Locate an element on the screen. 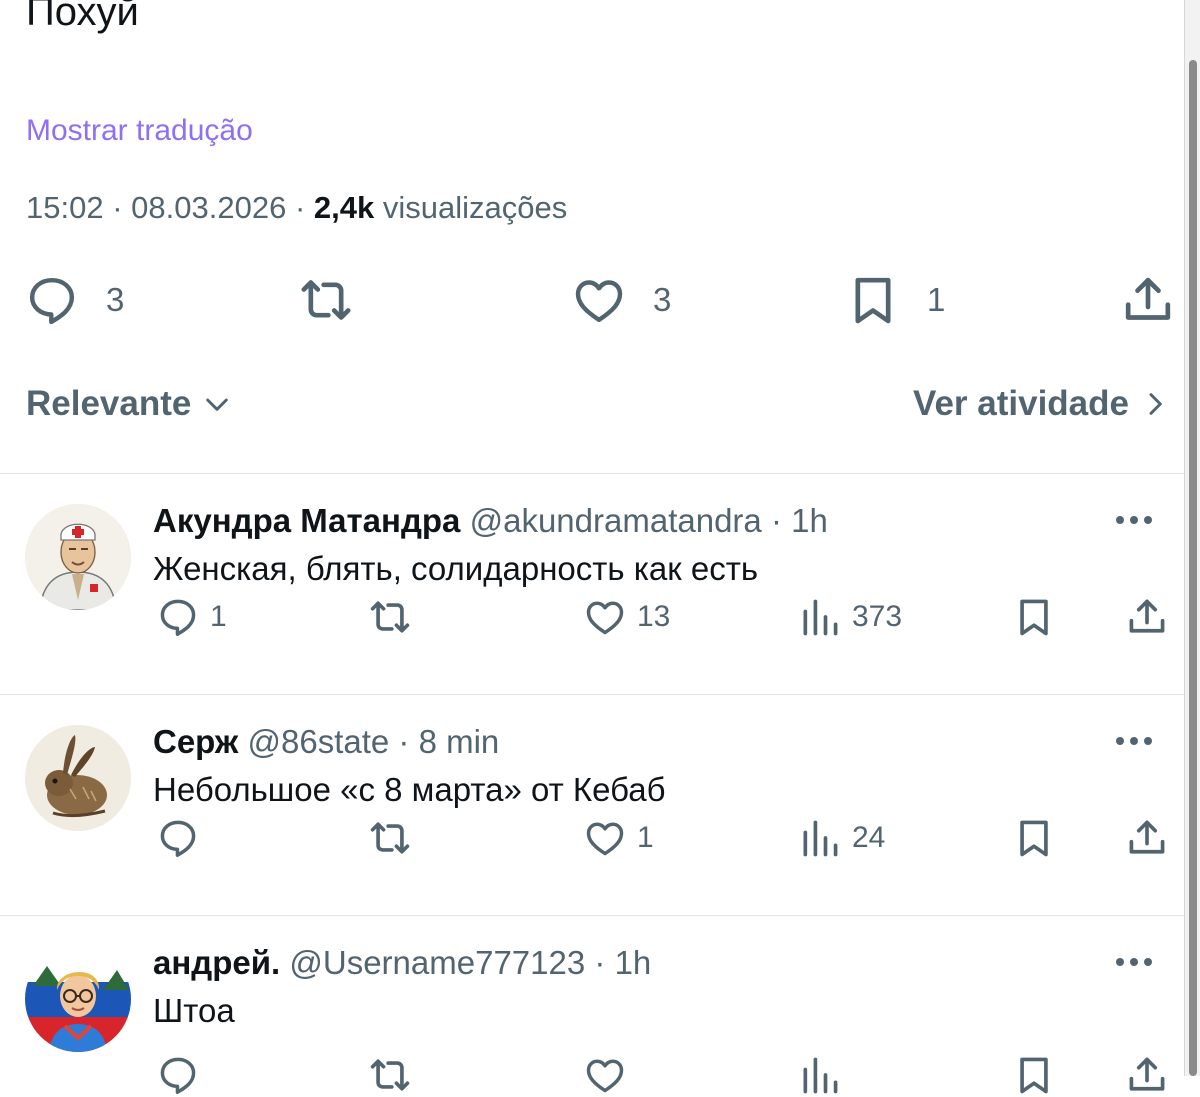 The height and width of the screenshot is (1097, 1200). author-handle: @Username777123 is located at coordinates (437, 962).